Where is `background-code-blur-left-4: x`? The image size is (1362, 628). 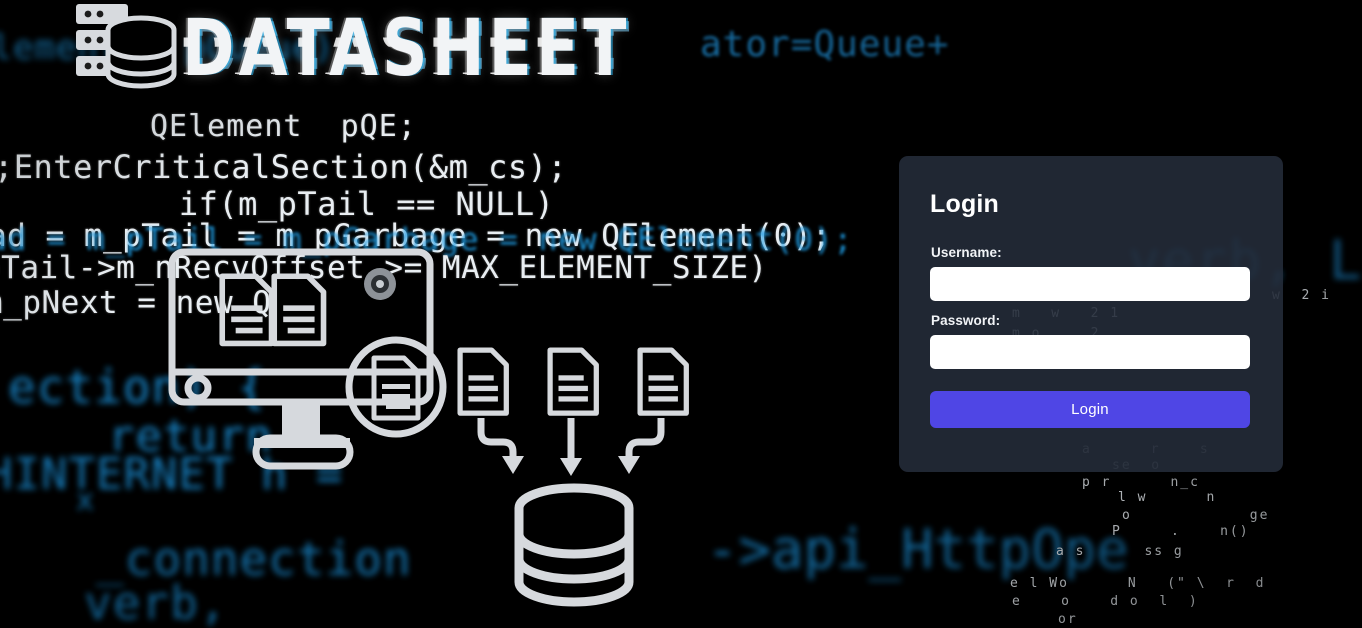 background-code-blur-left-4: x is located at coordinates (86, 500).